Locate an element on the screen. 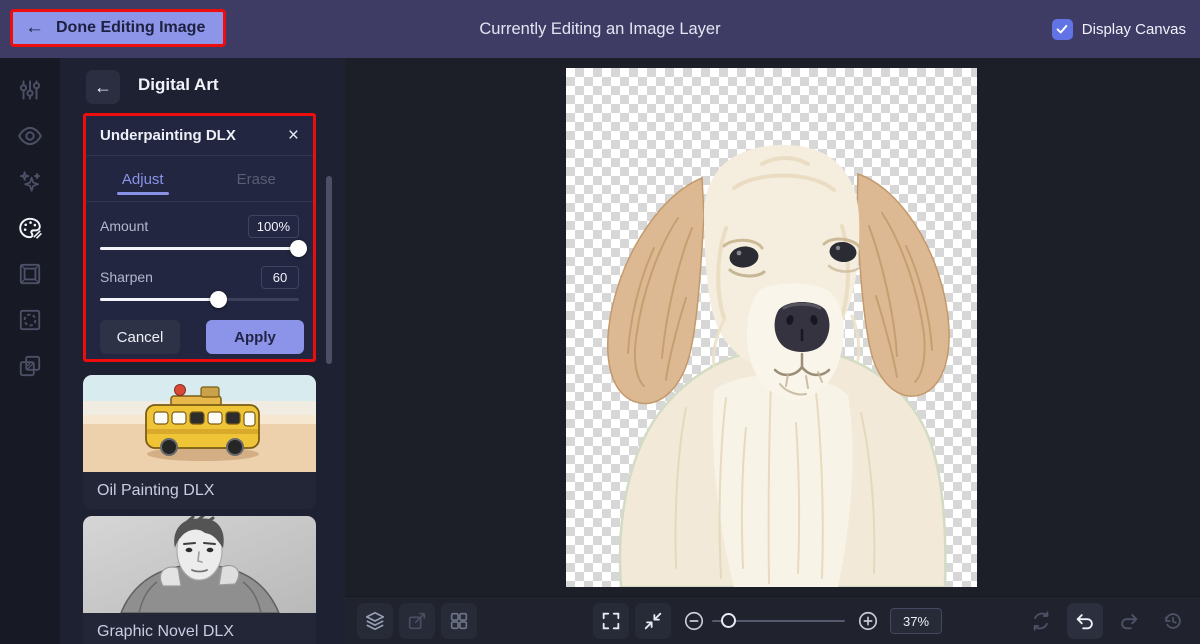 This screenshot has height=644, width=1200. sharpen-slider is located at coordinates (199, 299).